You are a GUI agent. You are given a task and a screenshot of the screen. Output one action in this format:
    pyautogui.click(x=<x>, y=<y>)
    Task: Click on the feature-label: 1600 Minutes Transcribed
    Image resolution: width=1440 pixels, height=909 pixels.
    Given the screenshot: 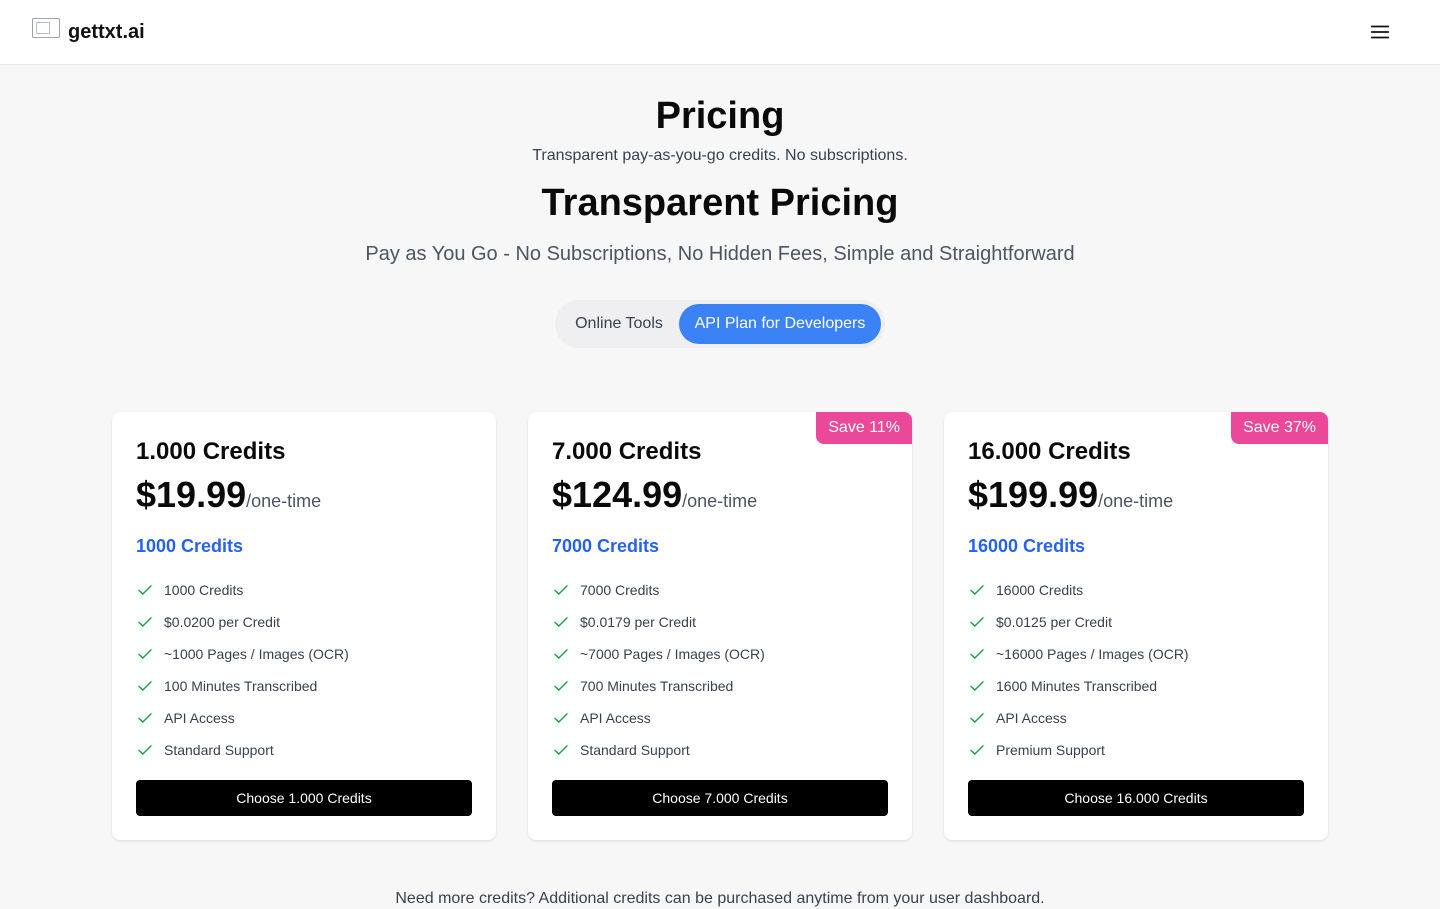 What is the action you would take?
    pyautogui.click(x=1077, y=686)
    